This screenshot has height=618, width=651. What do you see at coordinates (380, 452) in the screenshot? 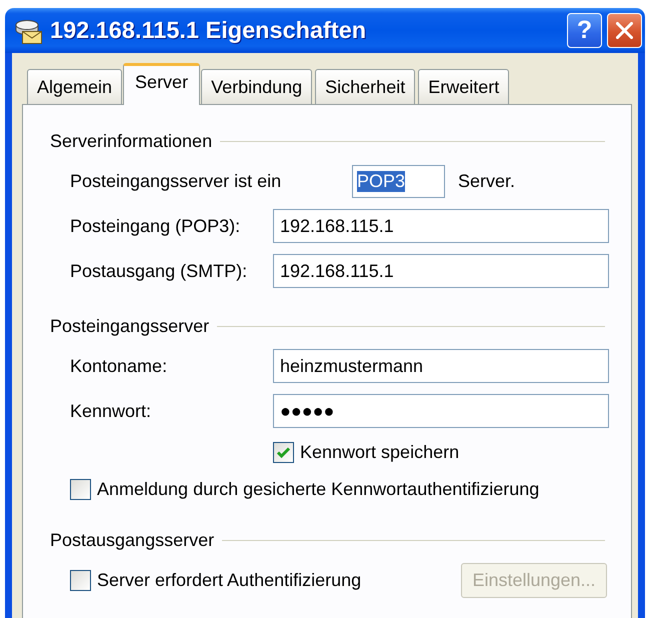
I see `checkbox-label: Kennwort speichern` at bounding box center [380, 452].